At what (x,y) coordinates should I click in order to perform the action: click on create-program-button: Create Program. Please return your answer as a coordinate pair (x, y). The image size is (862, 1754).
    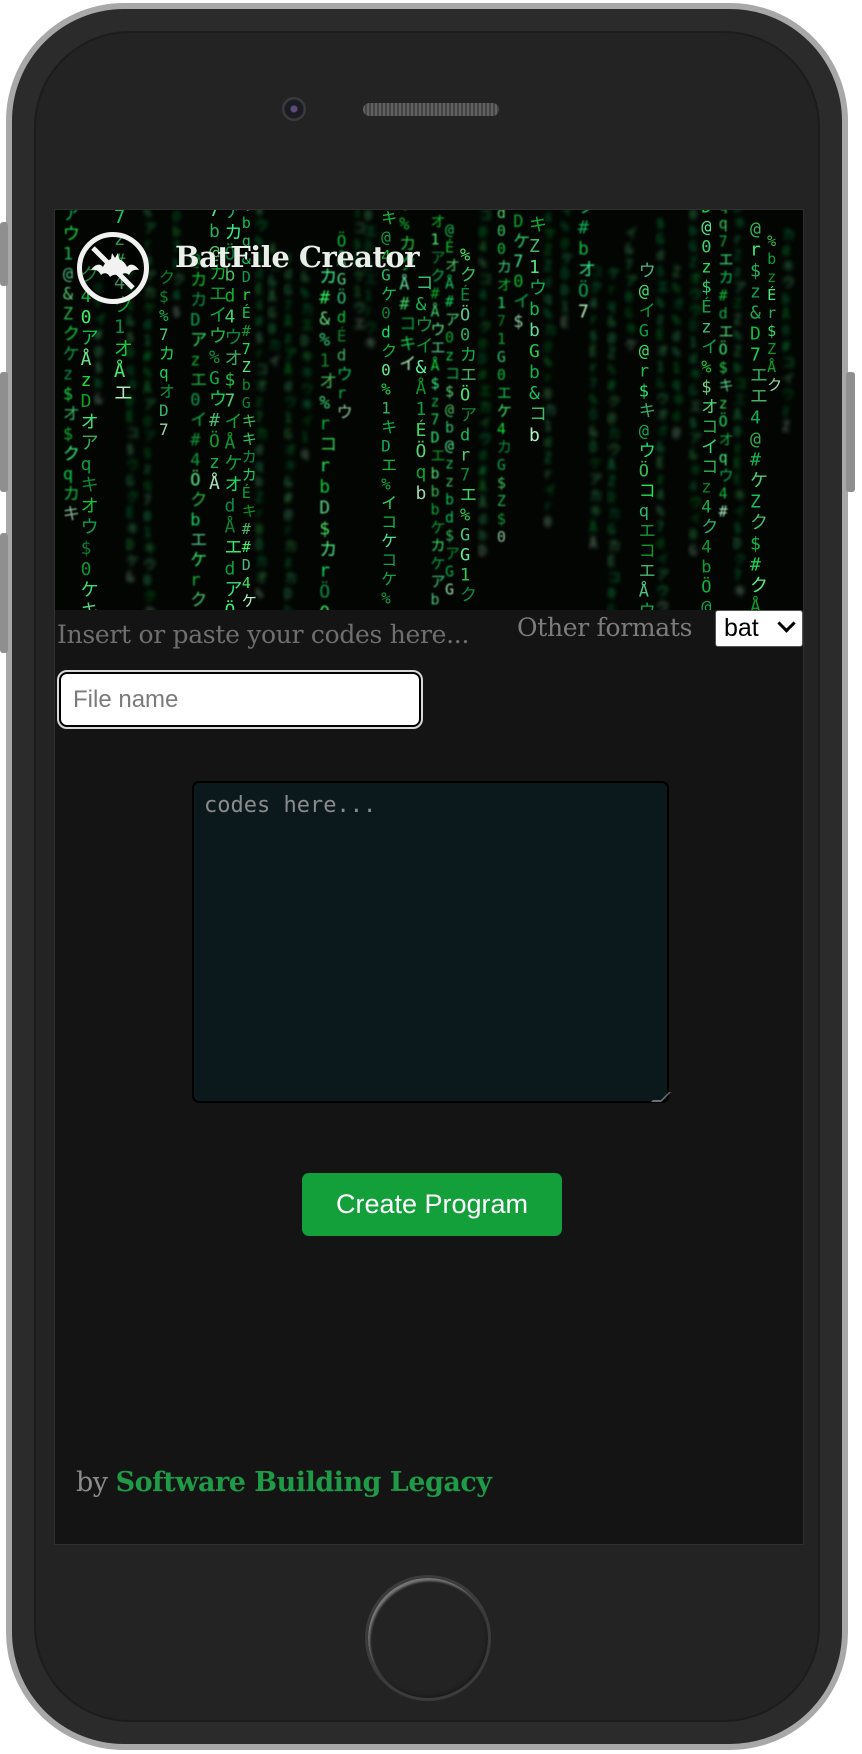
    Looking at the image, I should click on (432, 1204).